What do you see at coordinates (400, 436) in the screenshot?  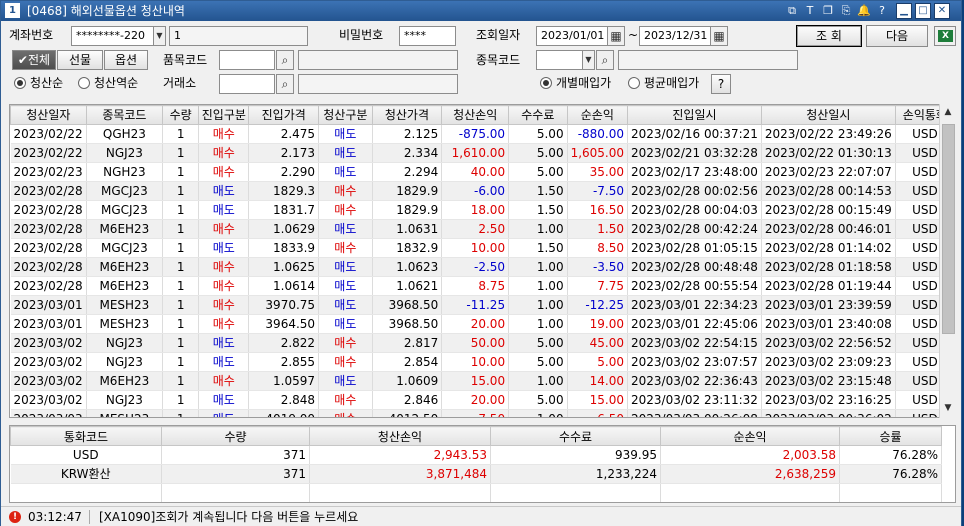 I see `summary-column-header: 청산손익` at bounding box center [400, 436].